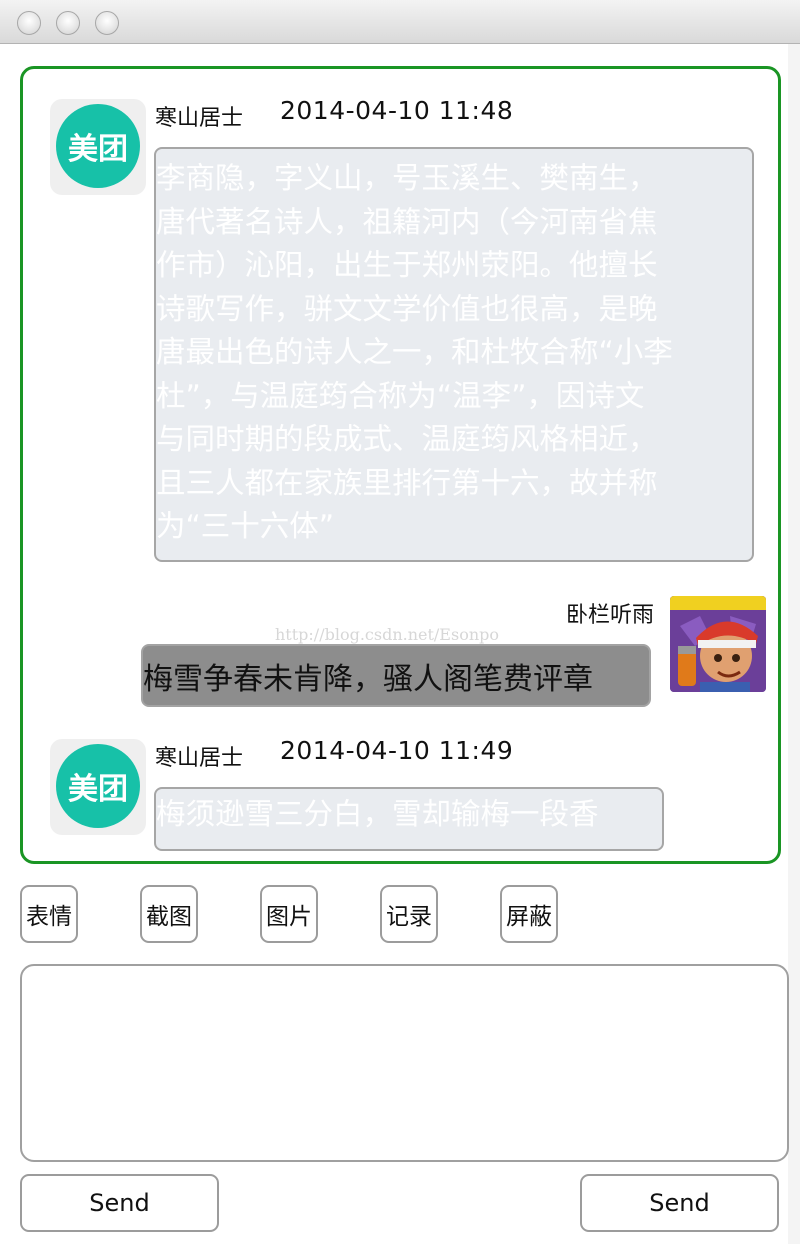 The height and width of the screenshot is (1244, 800). Describe the element at coordinates (679, 1203) in the screenshot. I see `send-button-right: Send` at that location.